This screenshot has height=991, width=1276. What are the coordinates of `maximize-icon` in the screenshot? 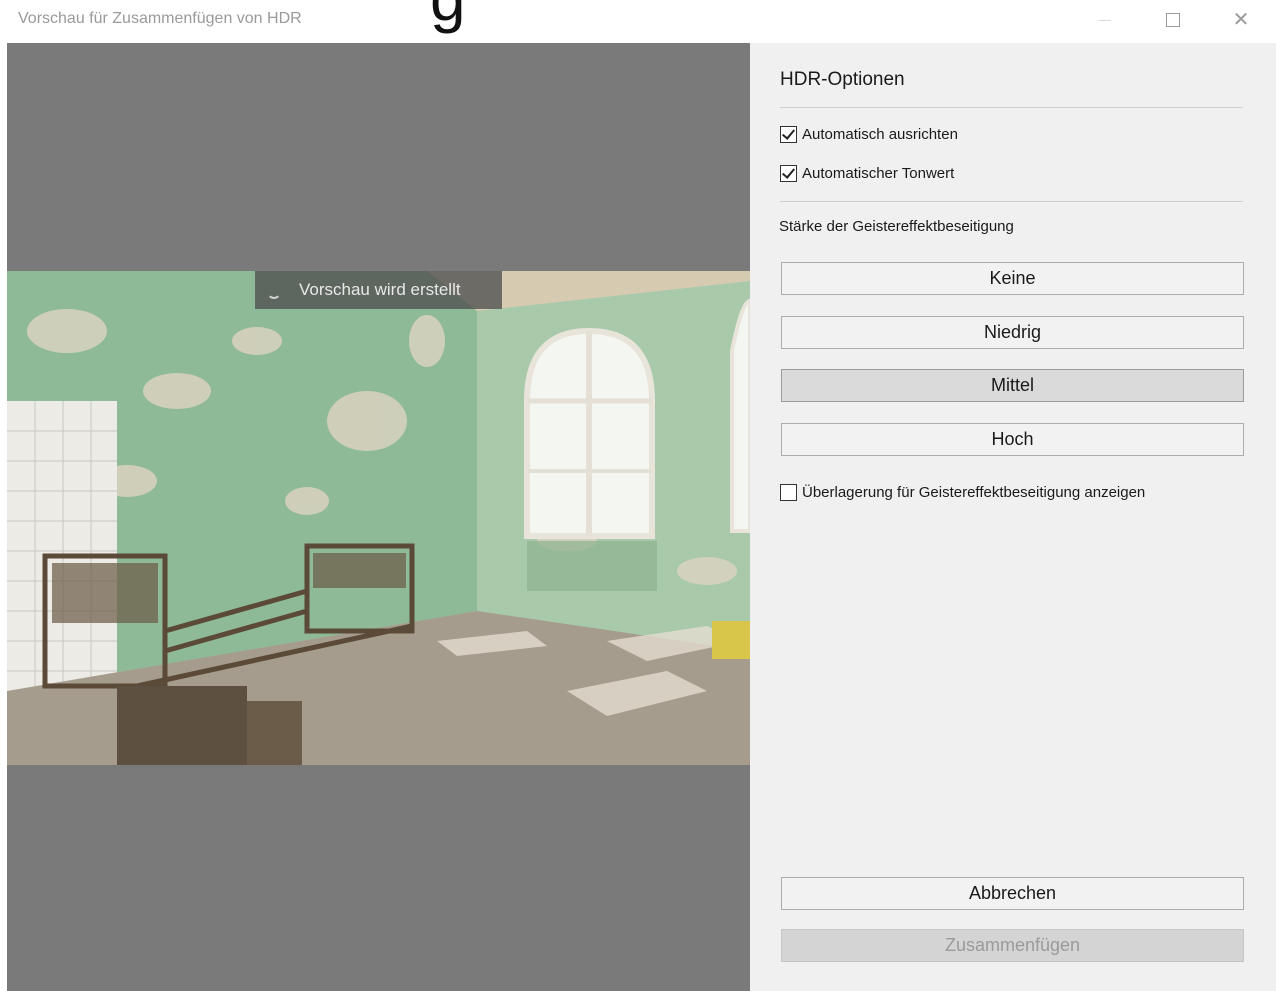 It's located at (1173, 20).